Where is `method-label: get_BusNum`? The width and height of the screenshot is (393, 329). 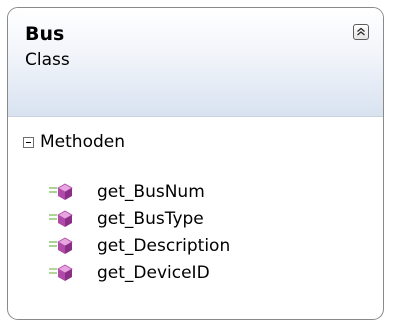
method-label: get_BusNum is located at coordinates (151, 191).